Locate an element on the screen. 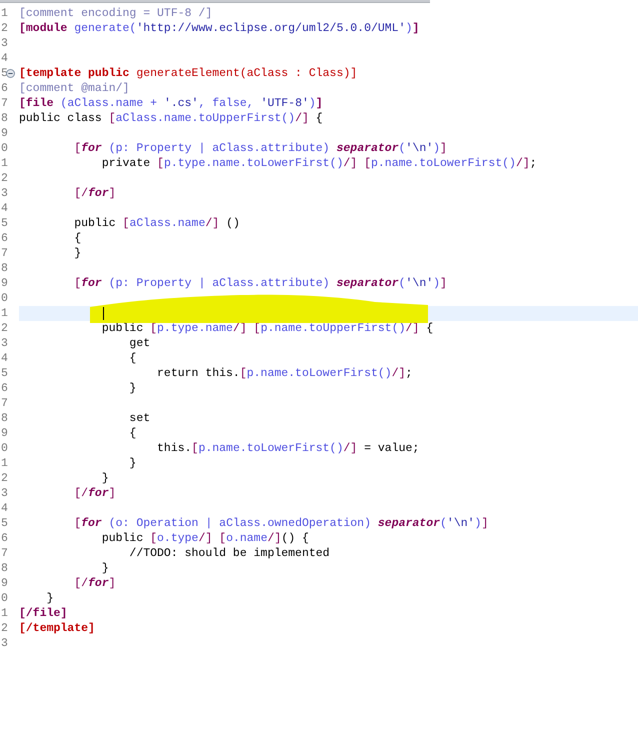 The image size is (638, 738). code-line: public [aClass.name/] () is located at coordinates (156, 223).